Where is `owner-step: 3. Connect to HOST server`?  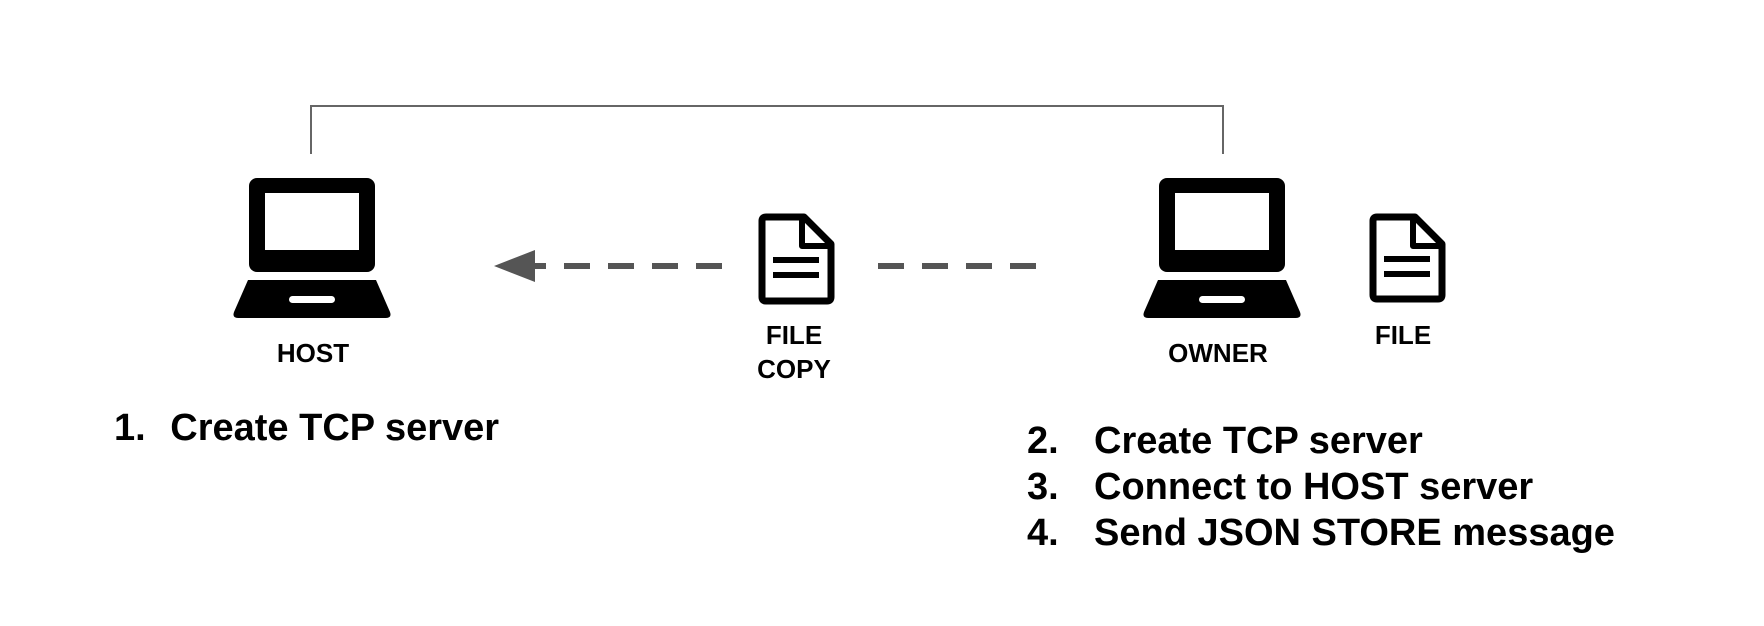 owner-step: 3. Connect to HOST server is located at coordinates (1321, 487).